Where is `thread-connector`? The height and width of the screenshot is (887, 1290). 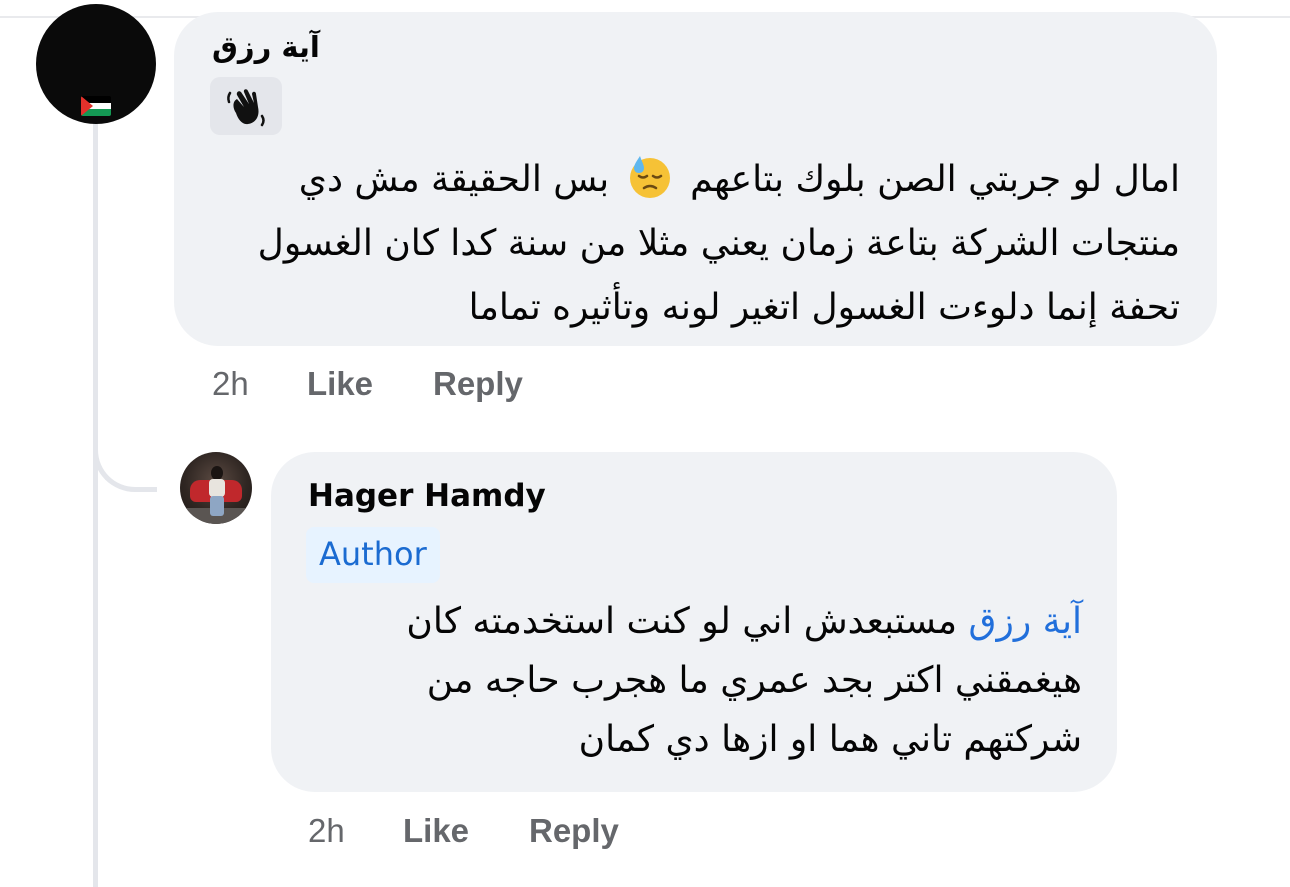
thread-connector is located at coordinates (125, 446).